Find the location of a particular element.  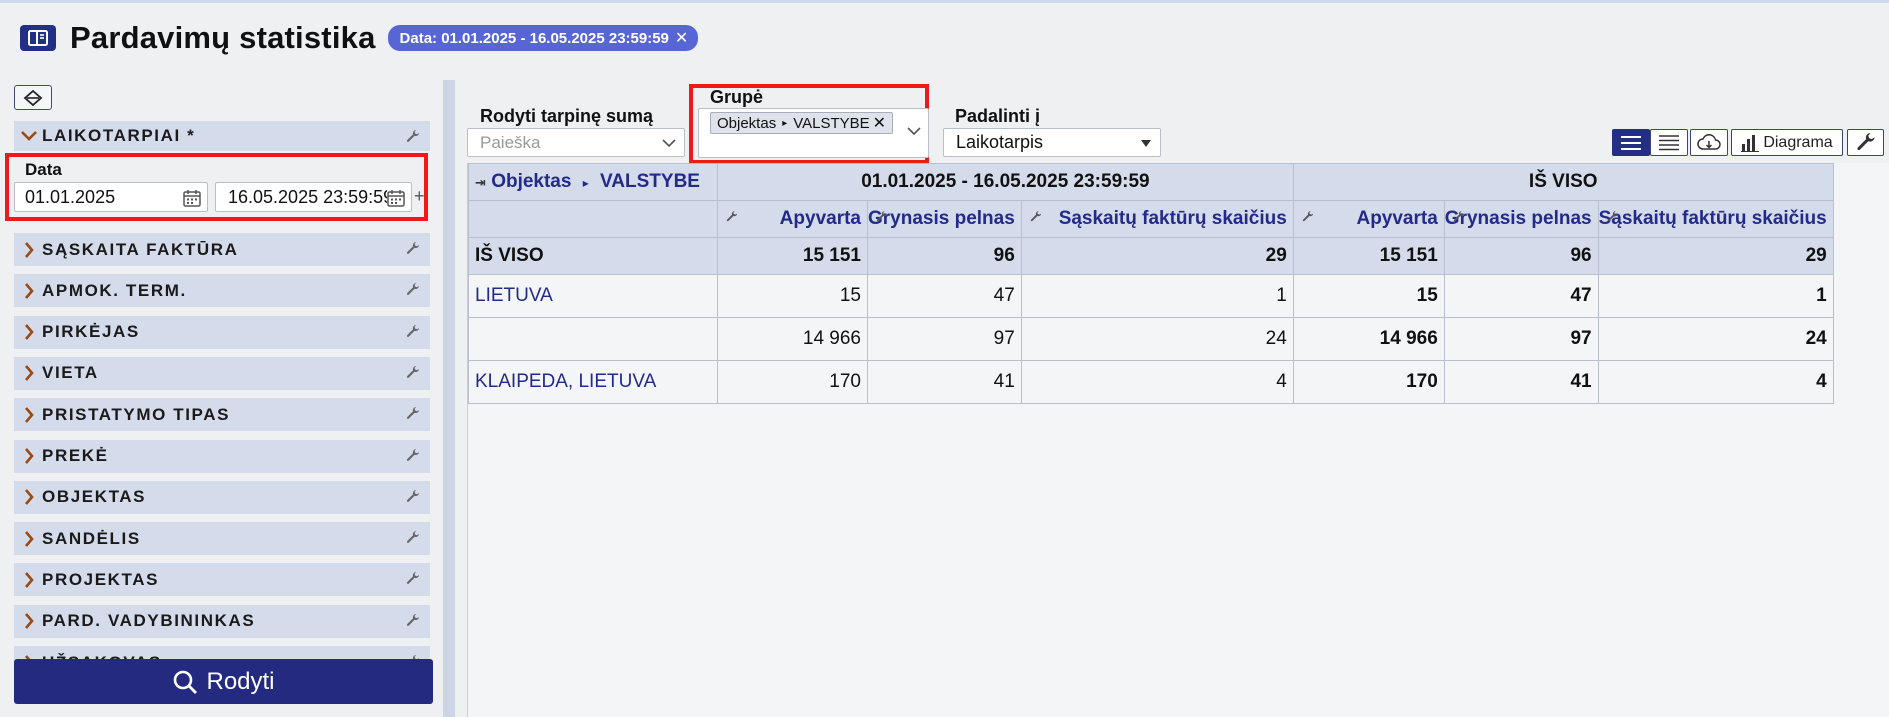

group-header-b: VALSTYBE is located at coordinates (650, 181).